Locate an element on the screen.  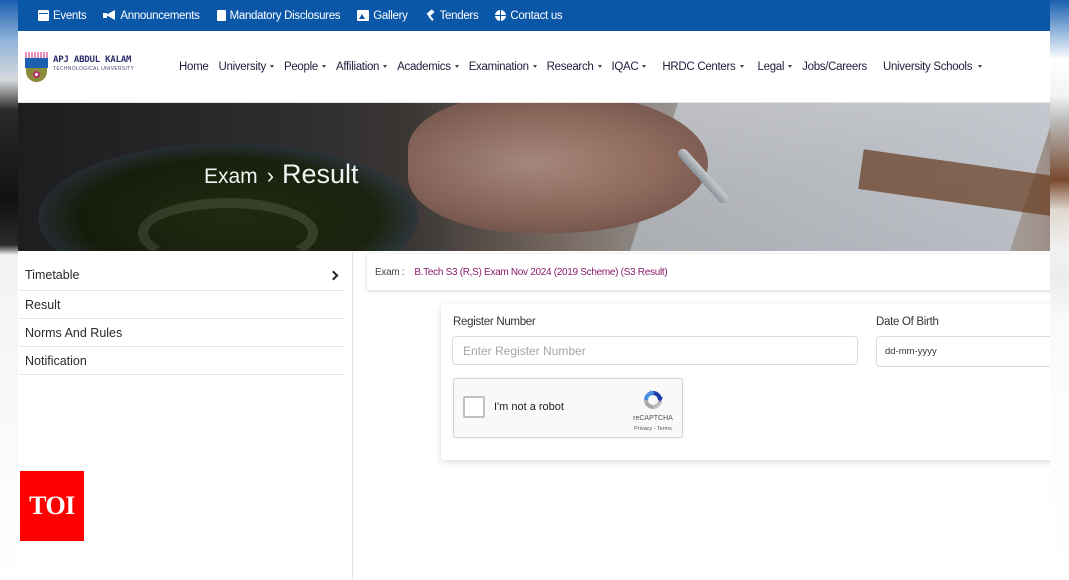
toi-watermark-logo: TOI is located at coordinates (52, 506).